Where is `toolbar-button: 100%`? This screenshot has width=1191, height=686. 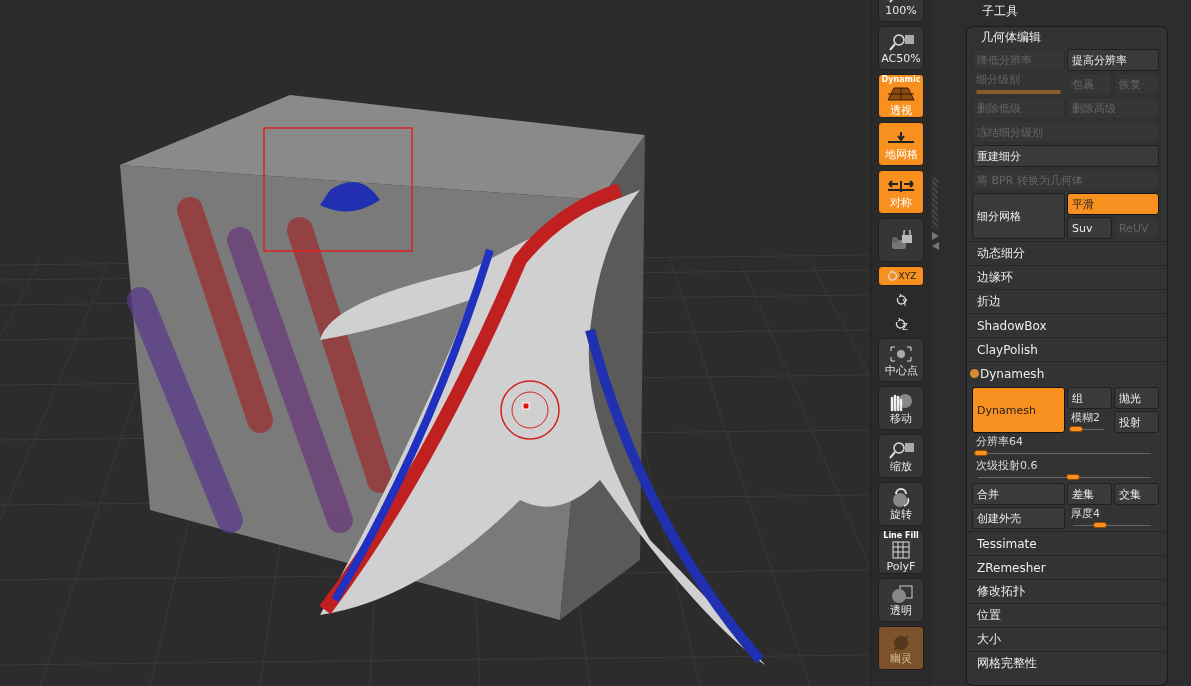 toolbar-button: 100% is located at coordinates (901, 11).